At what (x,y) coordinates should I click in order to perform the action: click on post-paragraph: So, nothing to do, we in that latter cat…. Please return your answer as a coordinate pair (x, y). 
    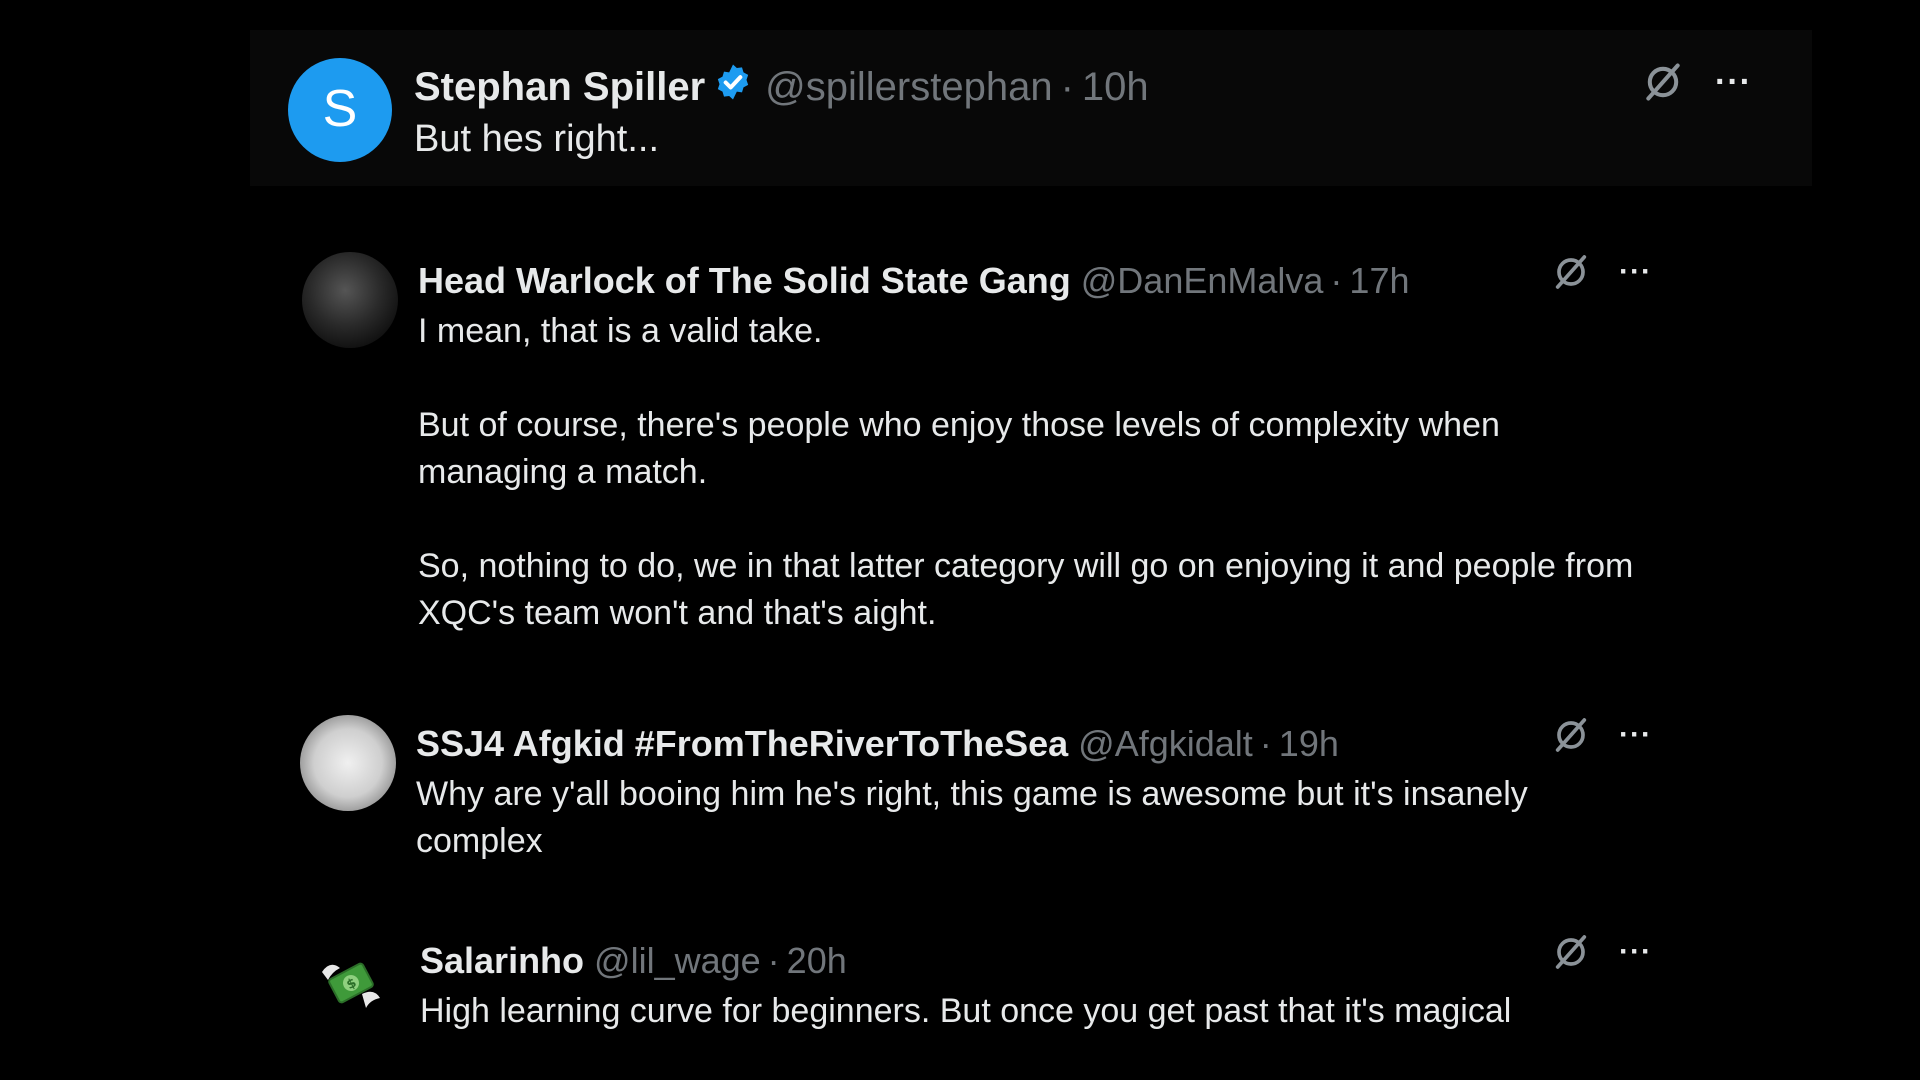
    Looking at the image, I should click on (1026, 589).